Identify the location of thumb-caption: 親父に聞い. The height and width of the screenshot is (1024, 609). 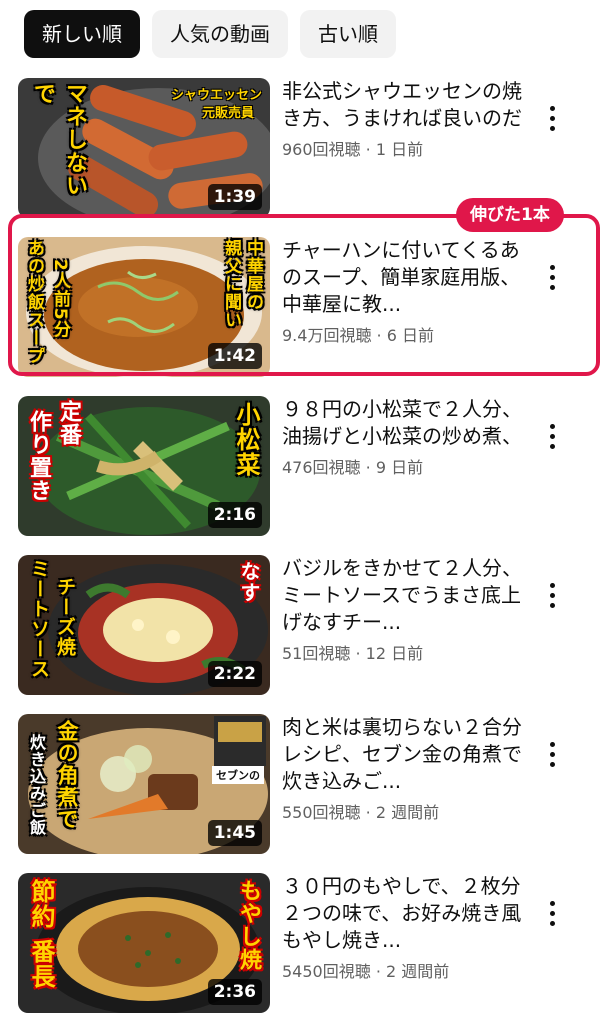
(231, 284).